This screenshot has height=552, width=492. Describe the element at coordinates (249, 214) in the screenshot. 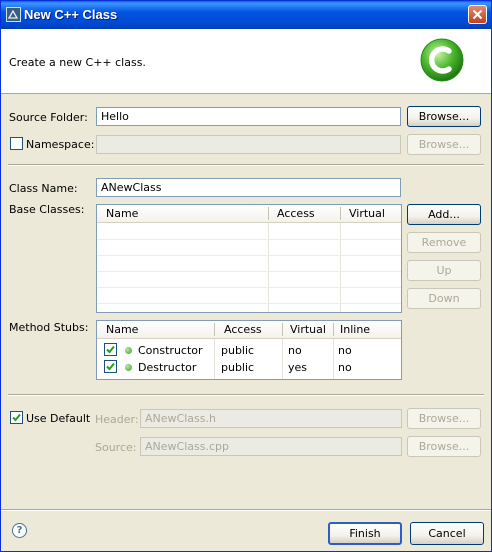

I see `base-classes-header: Name Access Virtual` at that location.